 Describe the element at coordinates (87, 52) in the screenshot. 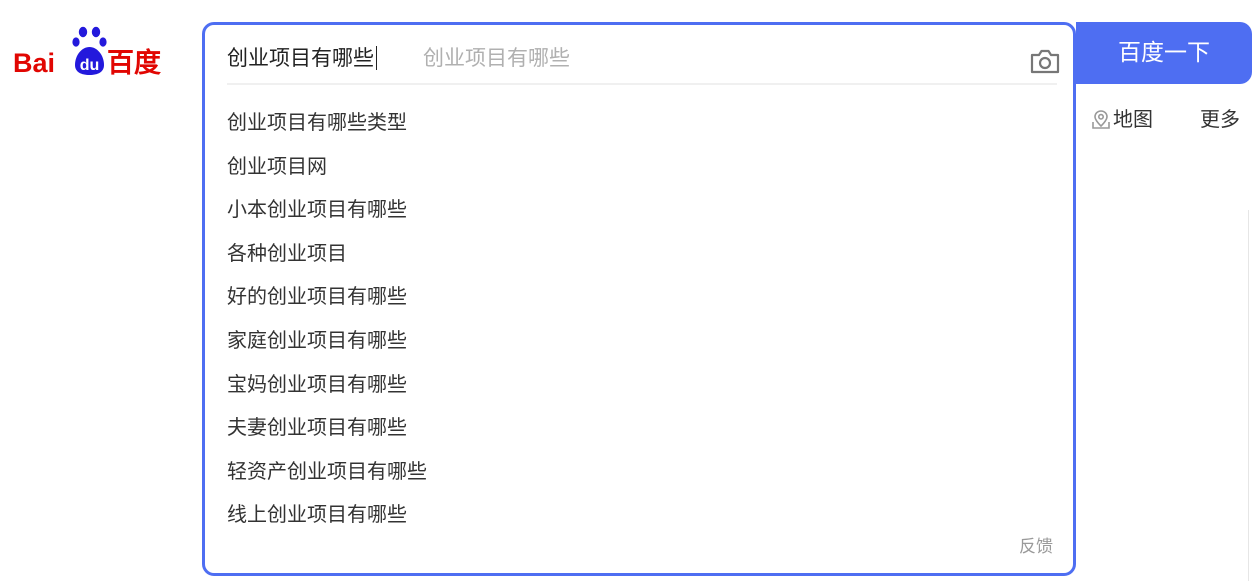

I see `baidu-logo-graphic: du Bai 百度` at that location.